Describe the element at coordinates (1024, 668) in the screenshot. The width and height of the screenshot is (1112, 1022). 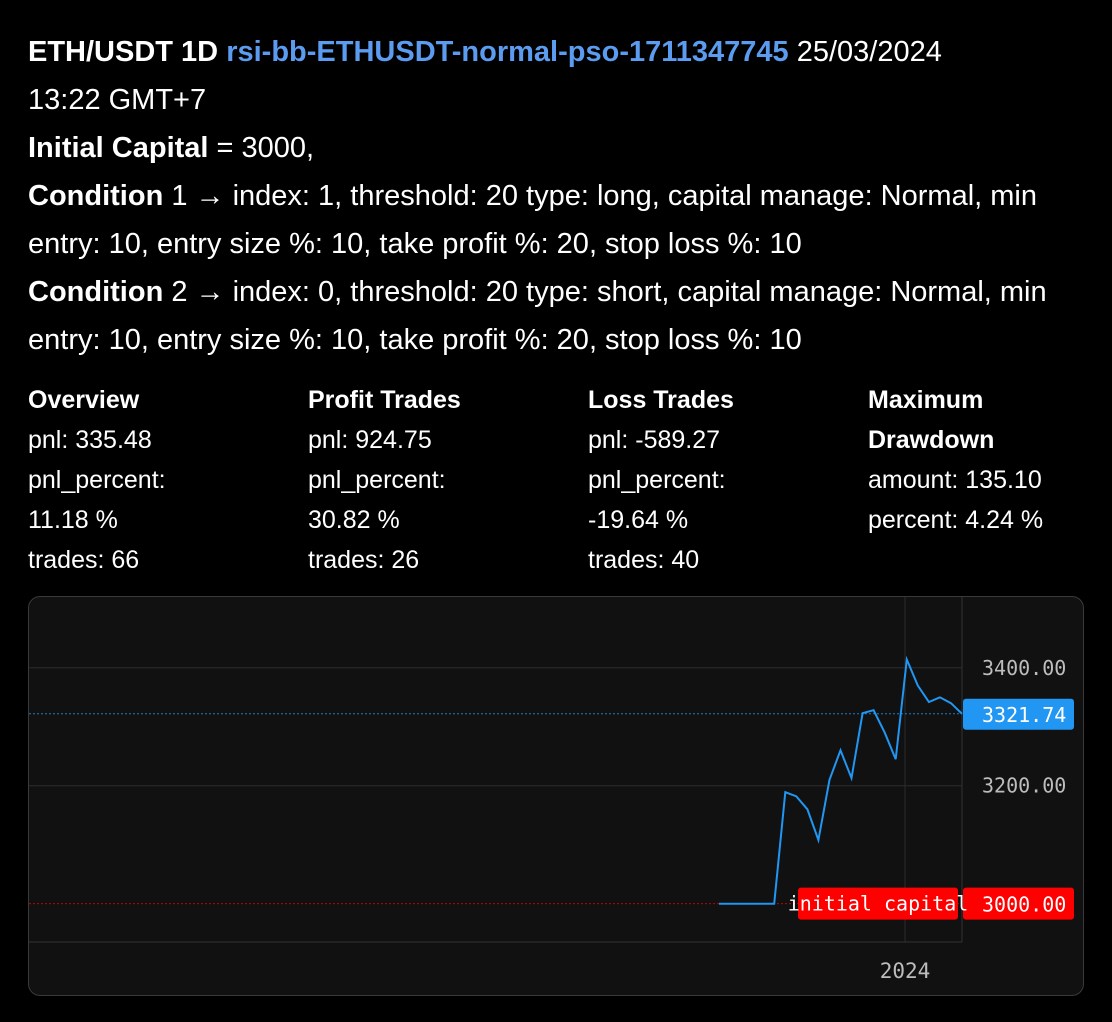
I see `y-tick-label: 3400.00` at that location.